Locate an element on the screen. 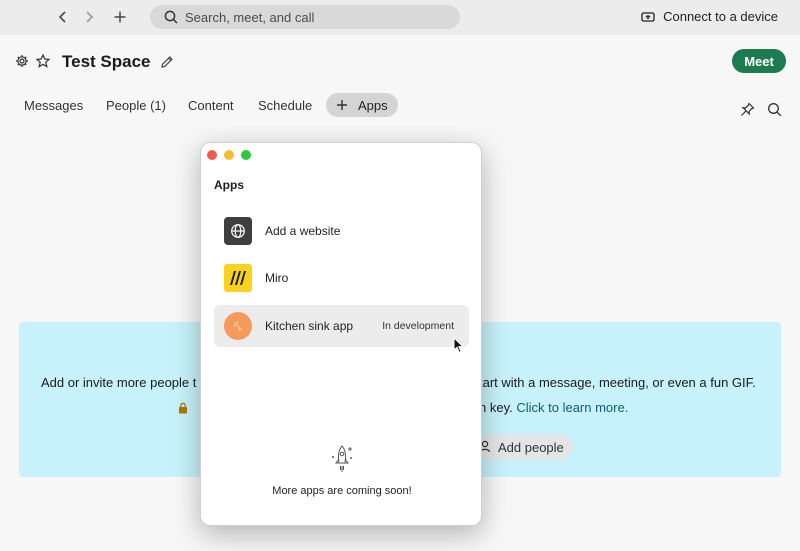 Image resolution: width=800 pixels, height=551 pixels. gear-icon is located at coordinates (22, 61).